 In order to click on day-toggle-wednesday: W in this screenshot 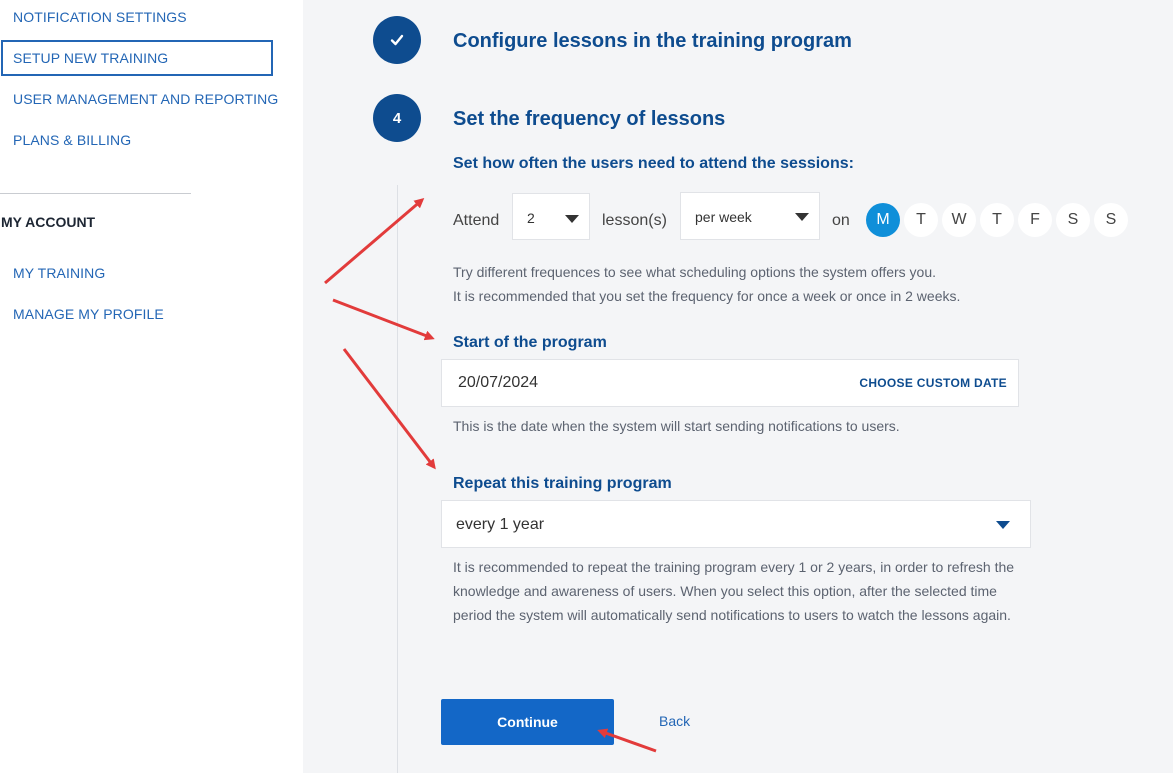, I will do `click(959, 220)`.